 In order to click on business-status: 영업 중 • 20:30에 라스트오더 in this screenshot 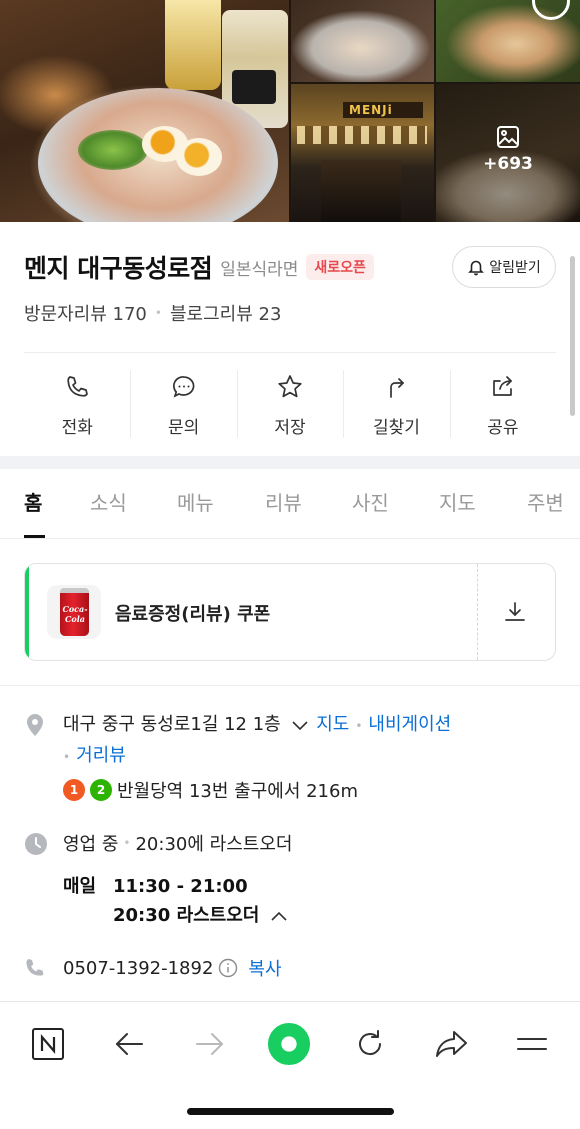, I will do `click(177, 843)`.